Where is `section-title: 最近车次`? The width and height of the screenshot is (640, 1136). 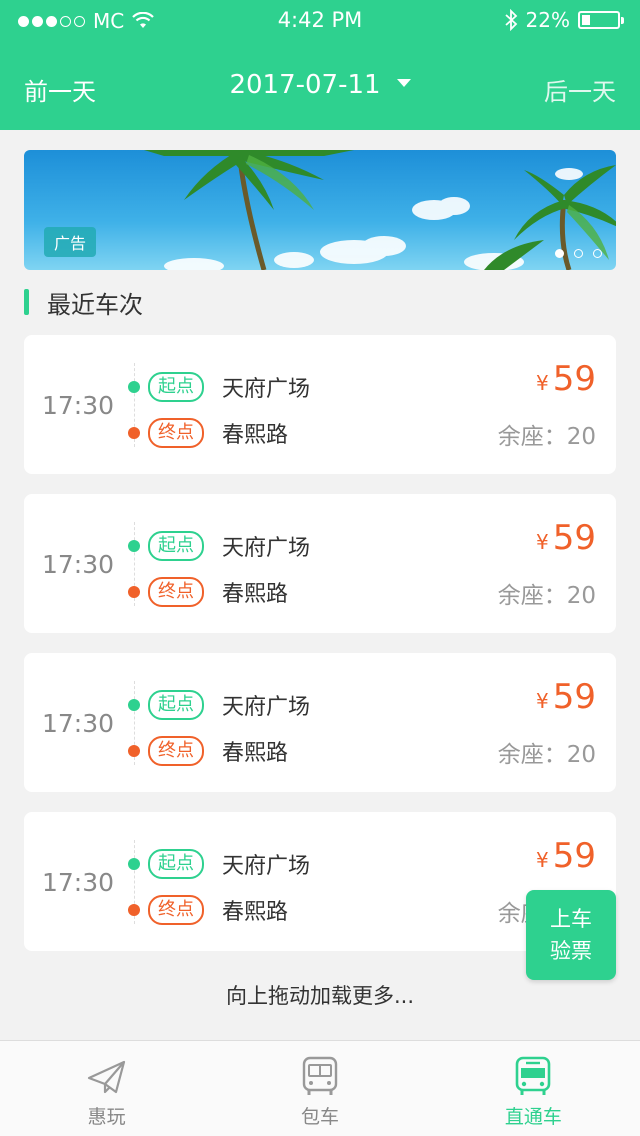 section-title: 最近车次 is located at coordinates (95, 304).